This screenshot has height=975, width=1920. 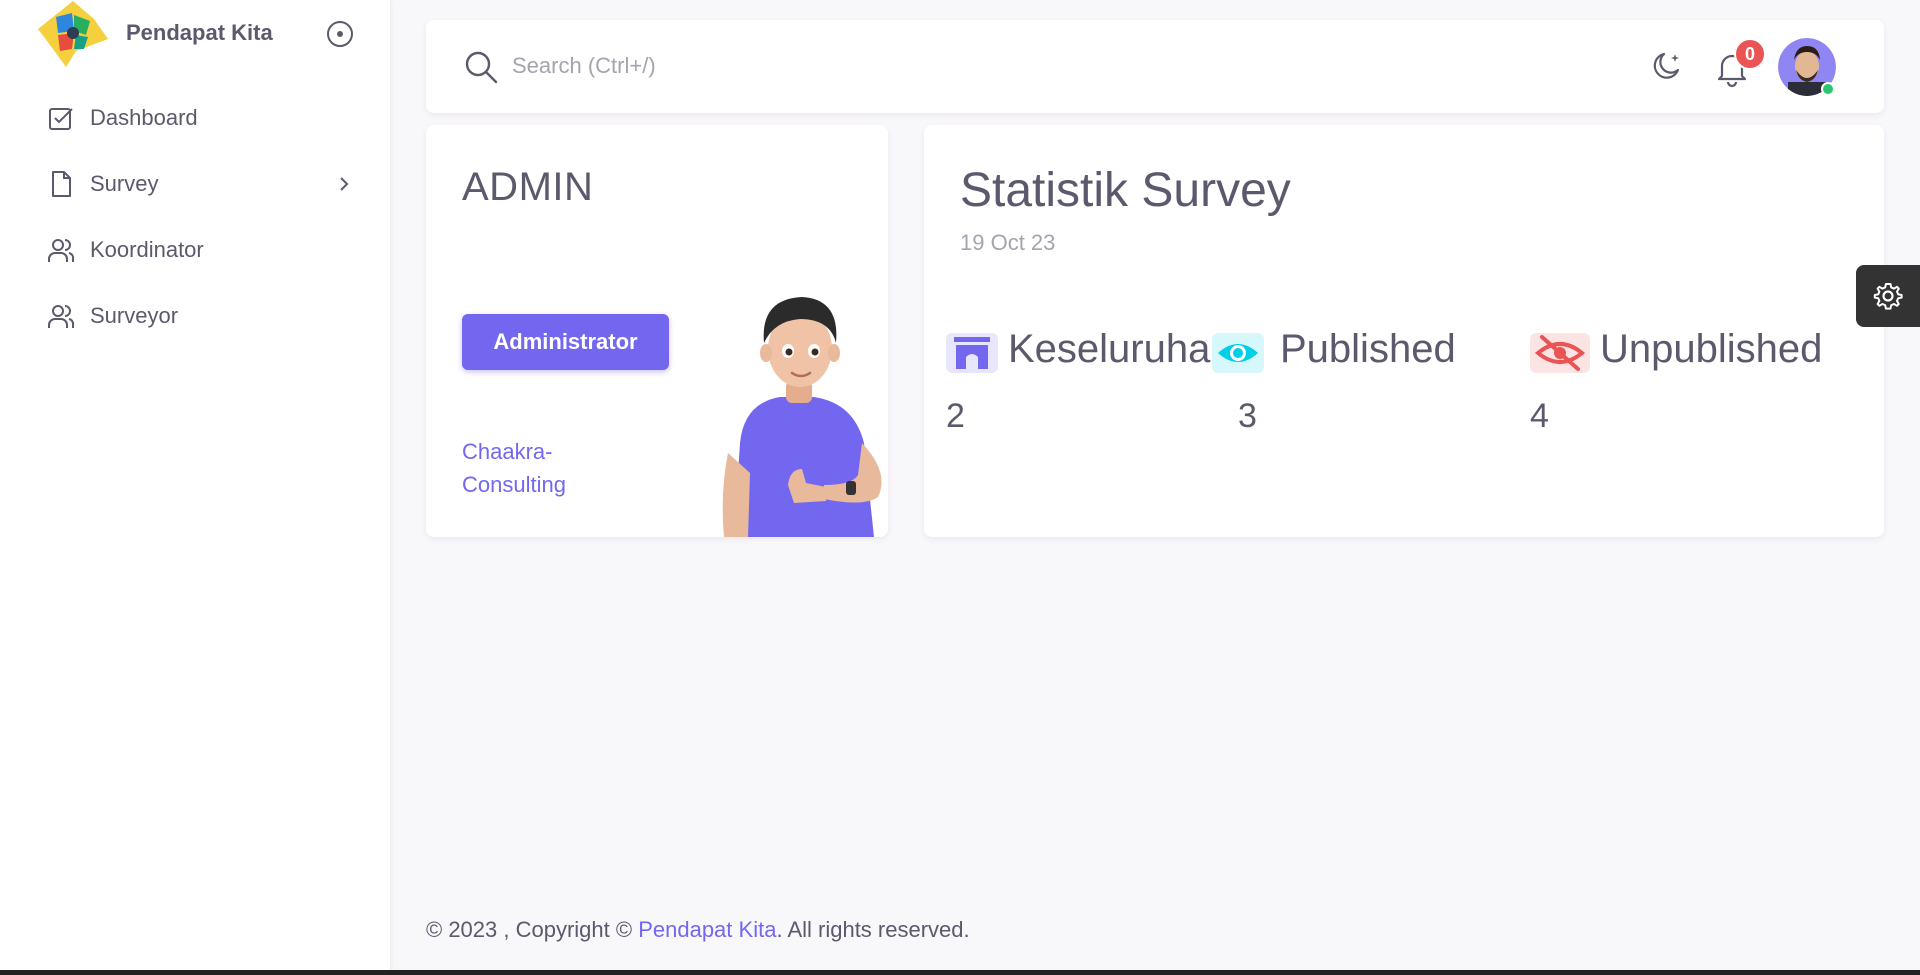 I want to click on sidebar-item-label: Dashboard, so click(x=144, y=117).